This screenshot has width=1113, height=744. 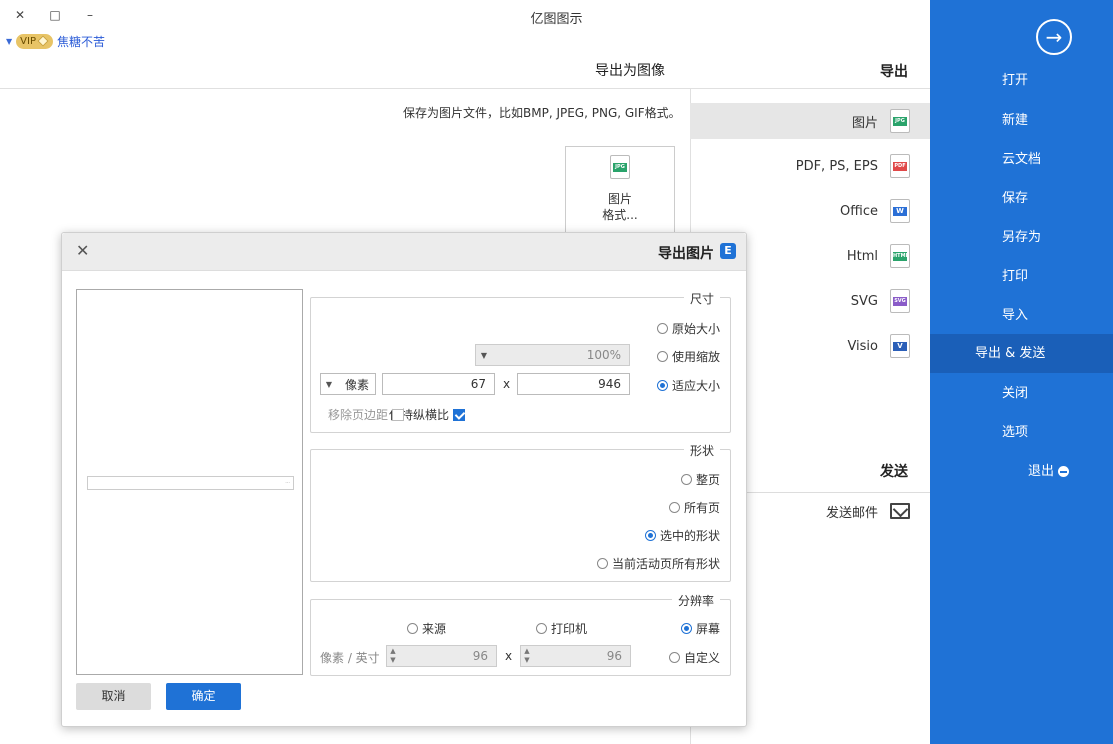 I want to click on radio-whole-page: 整页, so click(x=700, y=479).